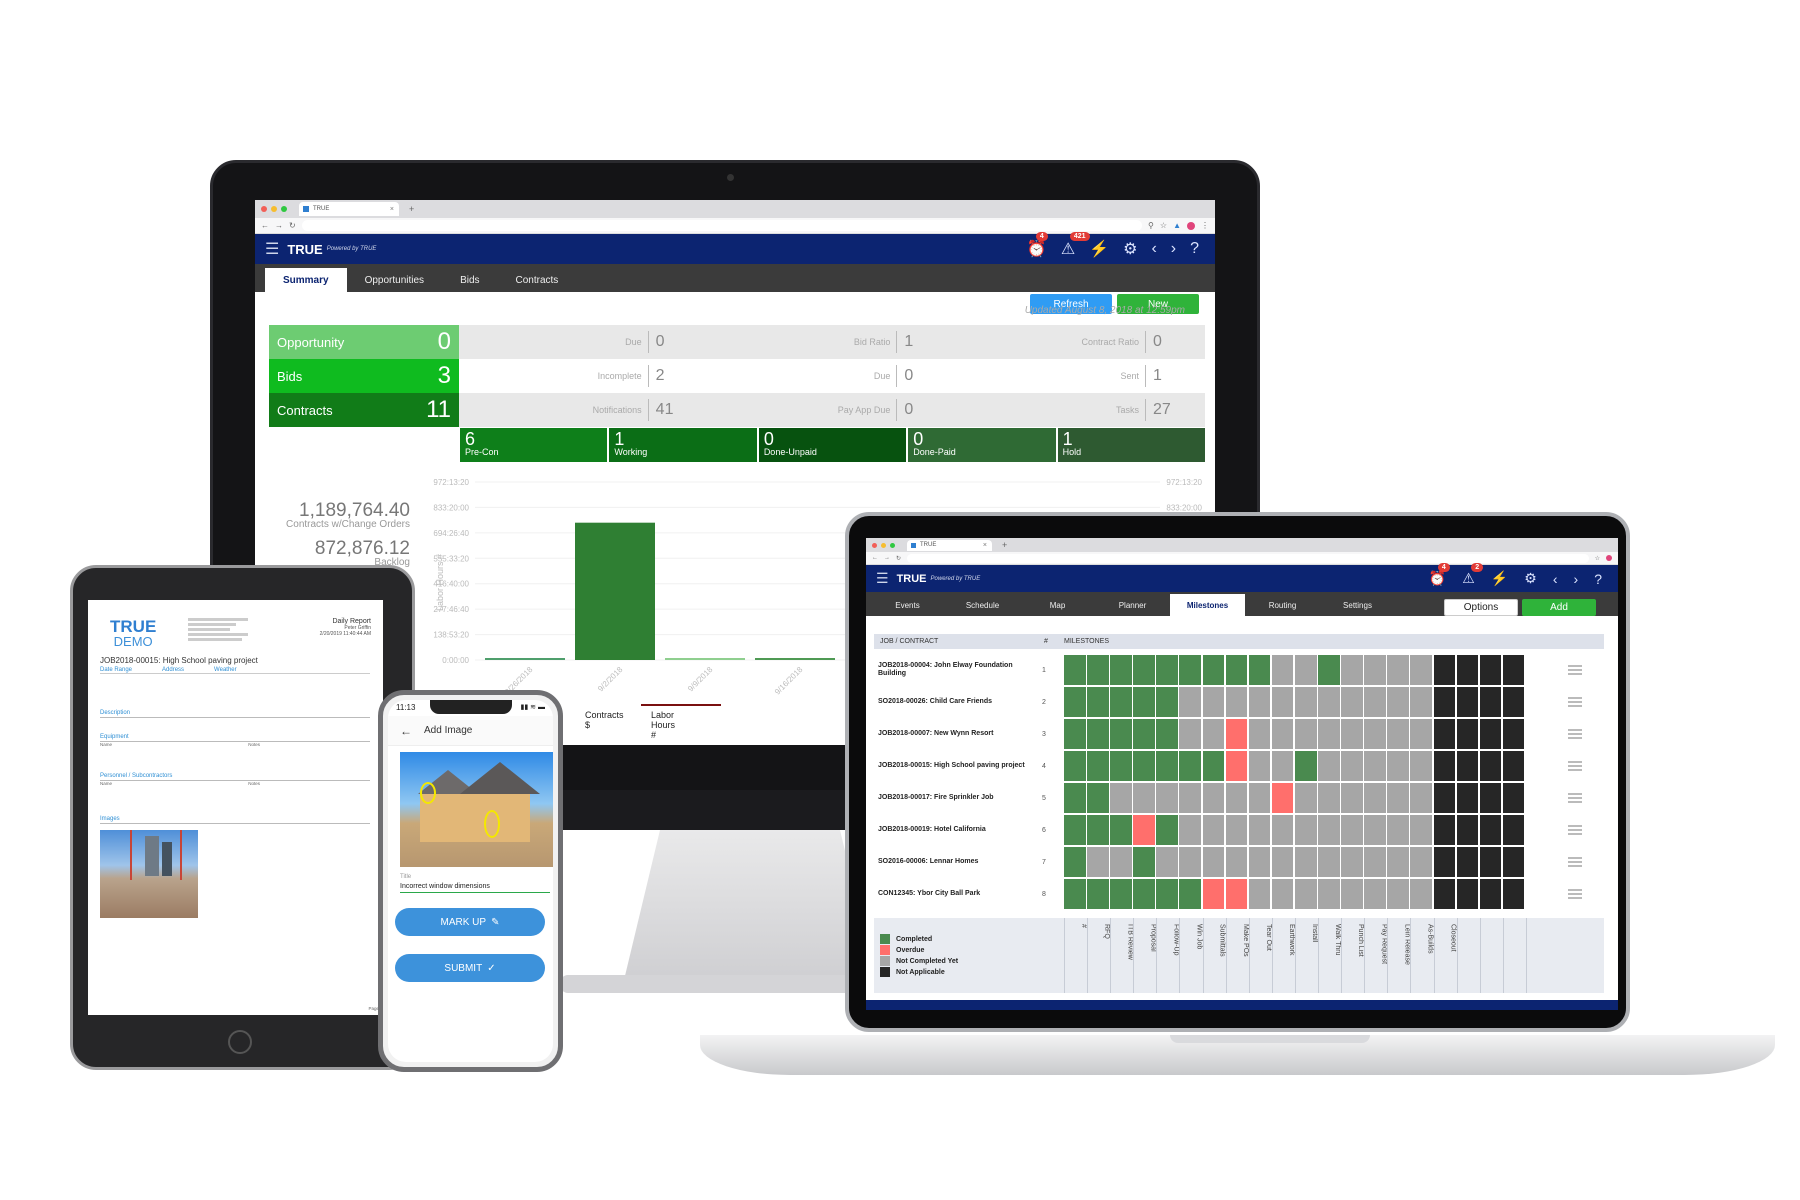  Describe the element at coordinates (1194, 249) in the screenshot. I see `help-icon: ?` at that location.